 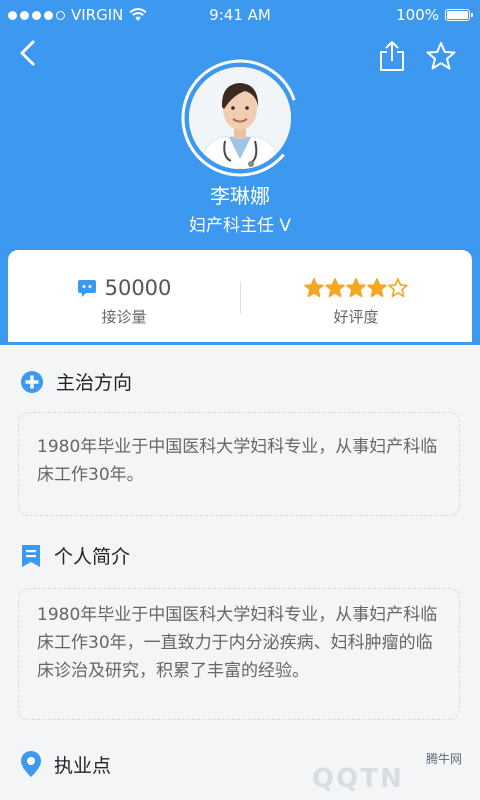 I want to click on avatar-photo, so click(x=240, y=118).